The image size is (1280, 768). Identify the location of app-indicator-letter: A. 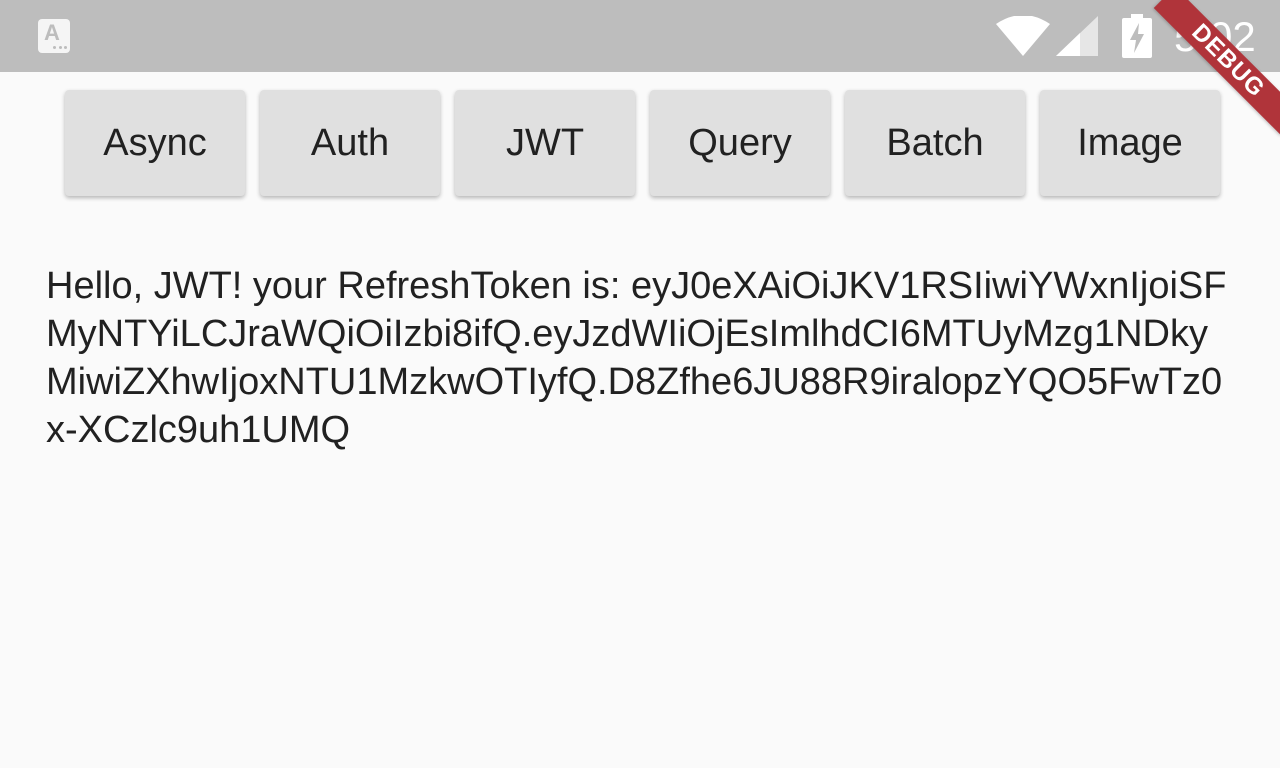
(52, 32).